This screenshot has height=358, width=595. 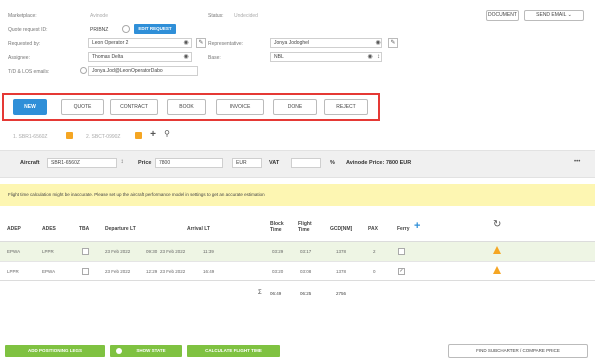 What do you see at coordinates (85, 251) in the screenshot?
I see `row1-tba-checkbox` at bounding box center [85, 251].